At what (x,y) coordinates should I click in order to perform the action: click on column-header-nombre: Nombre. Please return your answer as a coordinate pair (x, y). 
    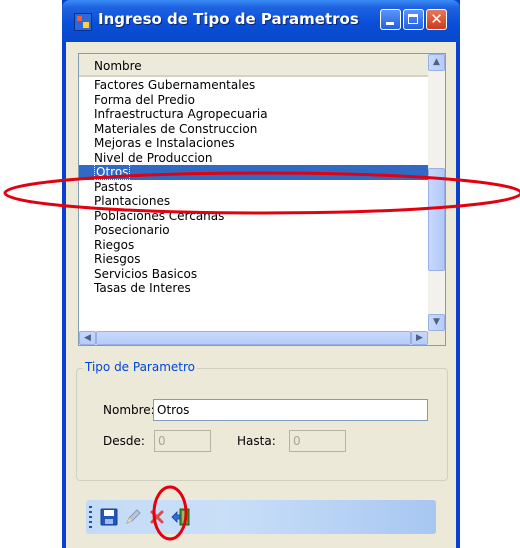
    Looking at the image, I should click on (253, 65).